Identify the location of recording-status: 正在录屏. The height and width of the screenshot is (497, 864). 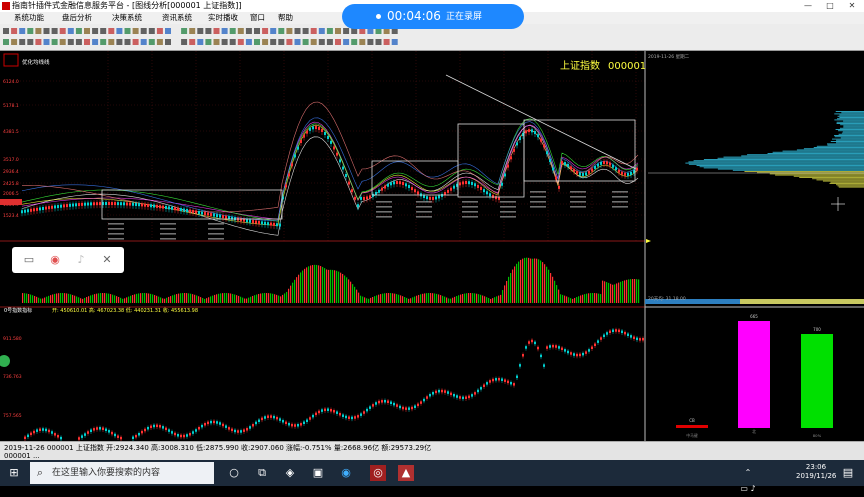
(464, 17).